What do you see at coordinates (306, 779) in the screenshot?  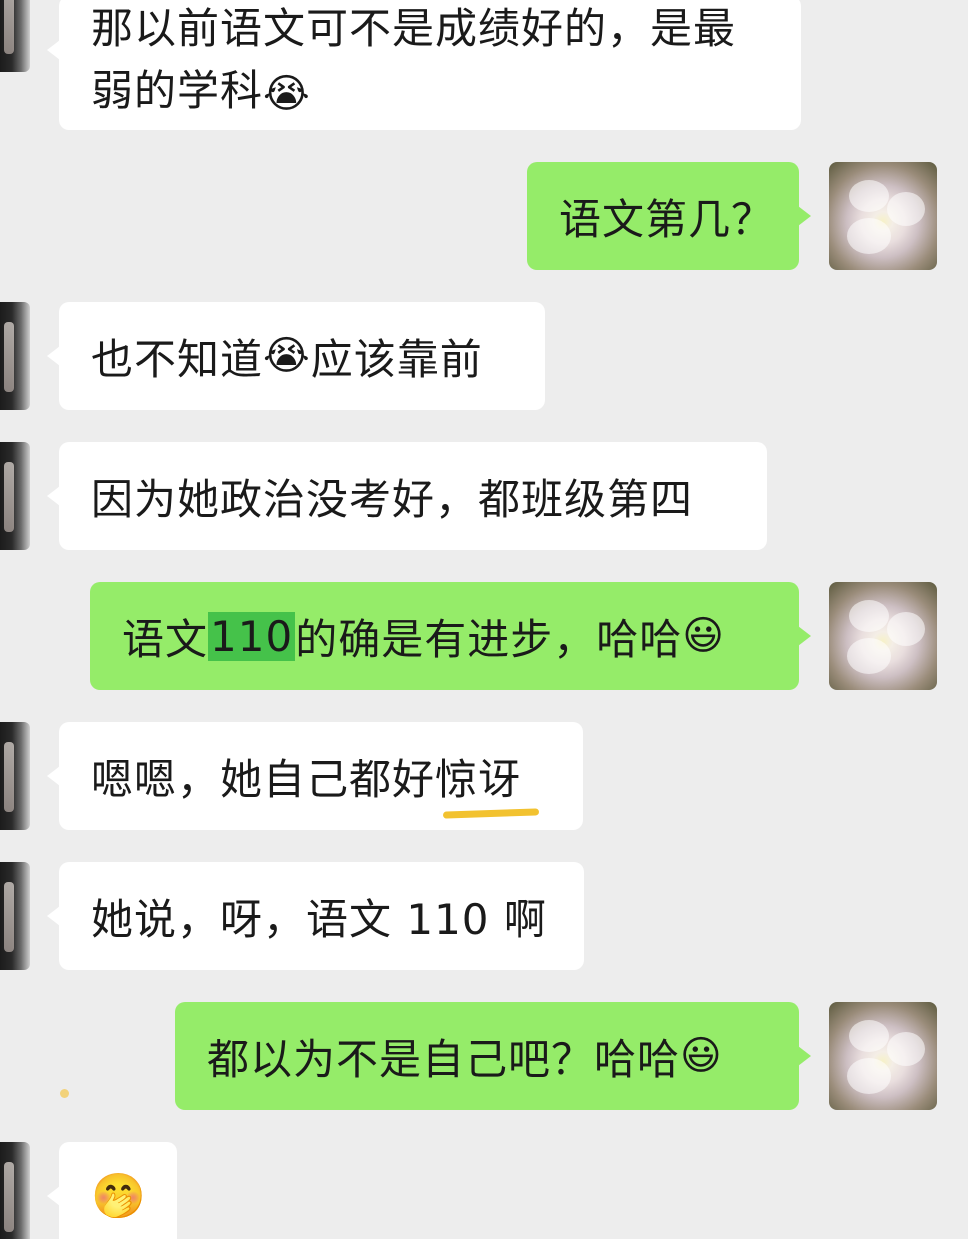 I see `message-text: 嗯嗯，她自己都好惊讶` at bounding box center [306, 779].